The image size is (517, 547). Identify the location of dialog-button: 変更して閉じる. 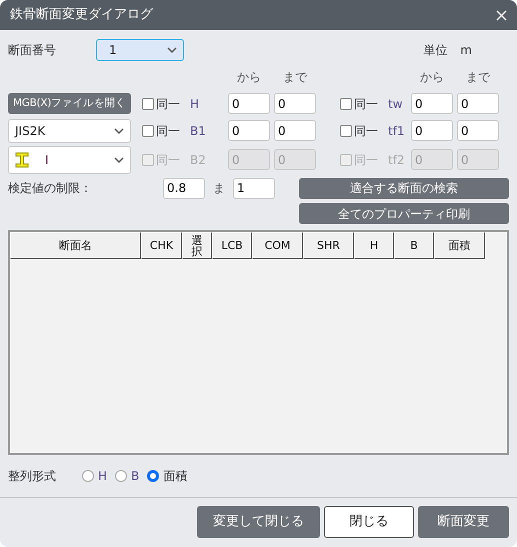
(258, 522).